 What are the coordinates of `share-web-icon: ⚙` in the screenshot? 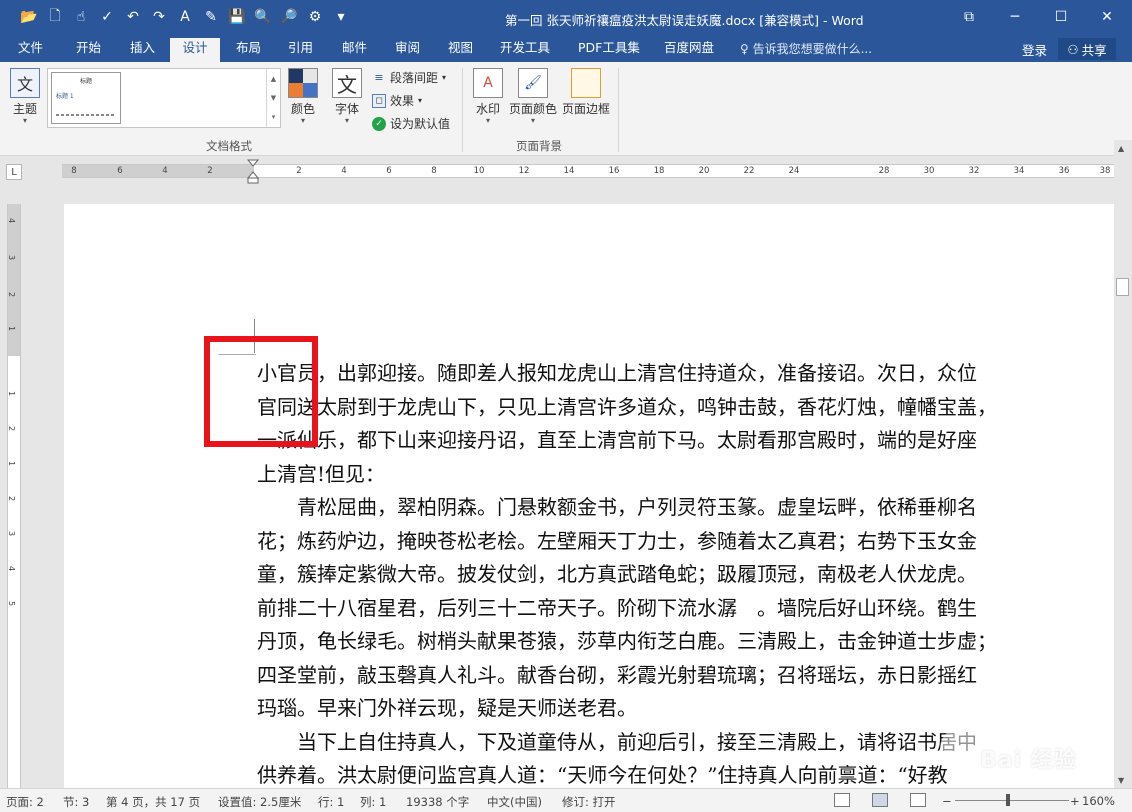 It's located at (315, 17).